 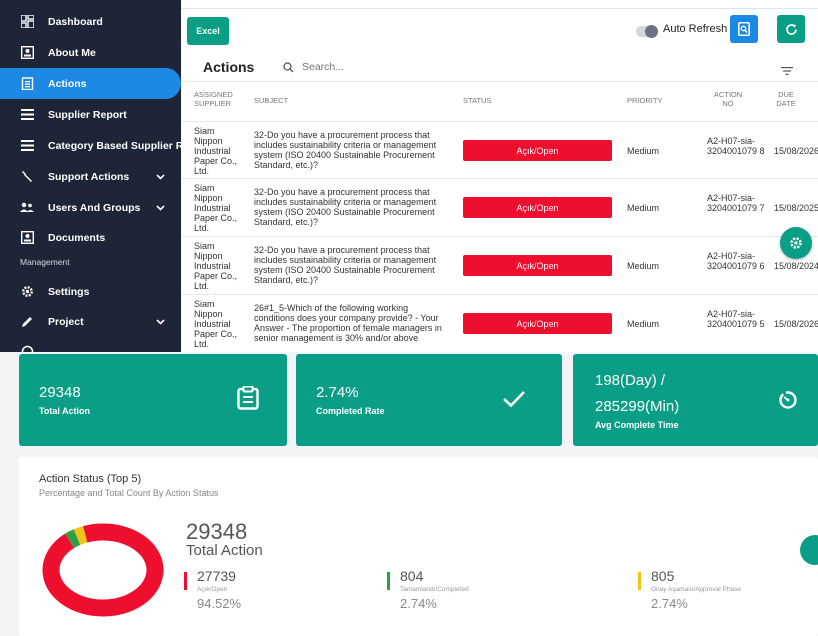 What do you see at coordinates (72, 52) in the screenshot?
I see `sidebar-item-label: About Me` at bounding box center [72, 52].